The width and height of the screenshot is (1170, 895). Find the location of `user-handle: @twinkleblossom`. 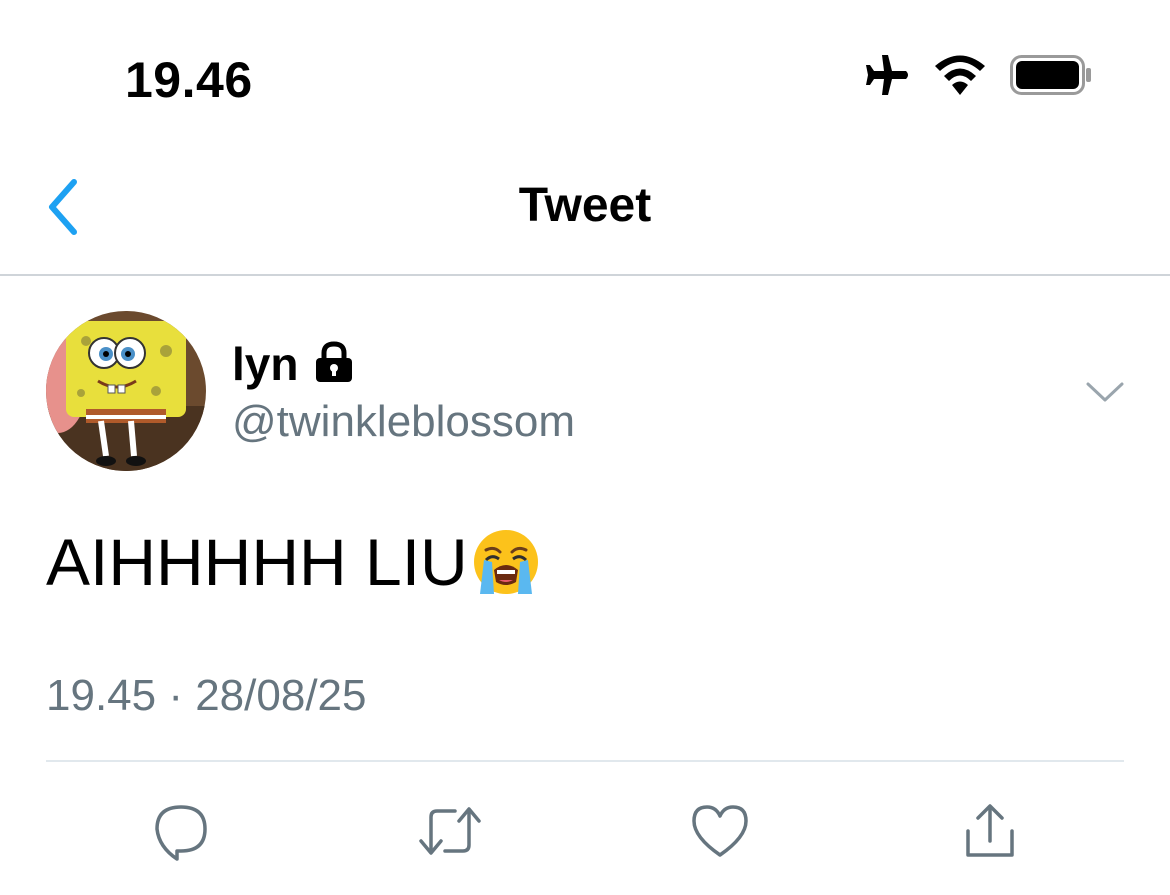

user-handle: @twinkleblossom is located at coordinates (403, 422).